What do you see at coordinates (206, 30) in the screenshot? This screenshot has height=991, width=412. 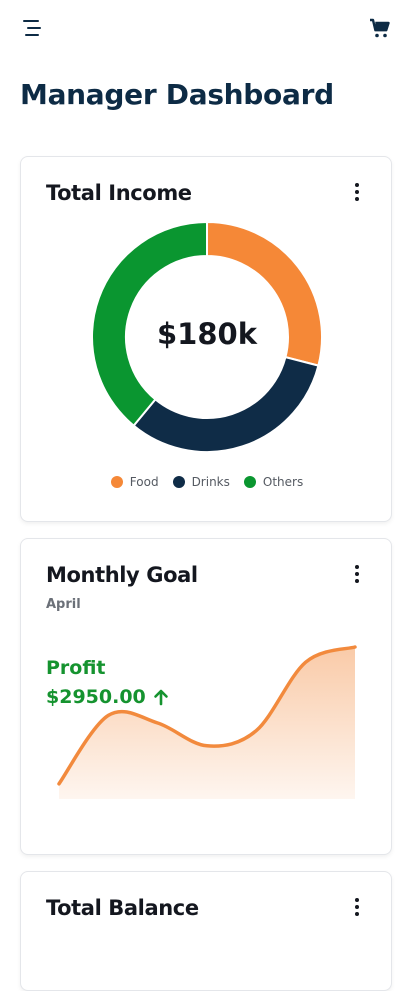 I see `top-app-bar` at bounding box center [206, 30].